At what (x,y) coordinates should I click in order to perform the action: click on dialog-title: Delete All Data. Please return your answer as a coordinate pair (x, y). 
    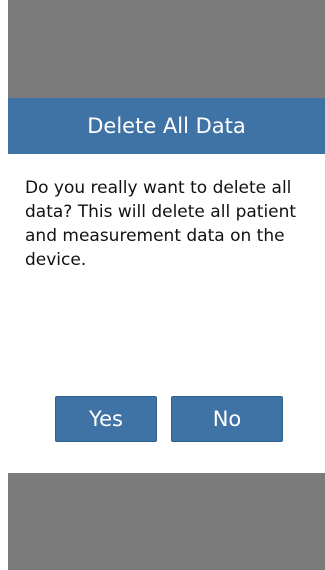
    Looking at the image, I should click on (166, 126).